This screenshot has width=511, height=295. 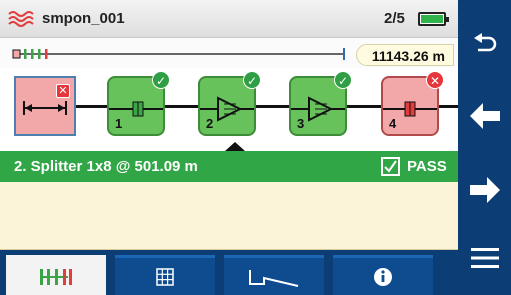 I want to click on next-event-button, so click(x=484, y=190).